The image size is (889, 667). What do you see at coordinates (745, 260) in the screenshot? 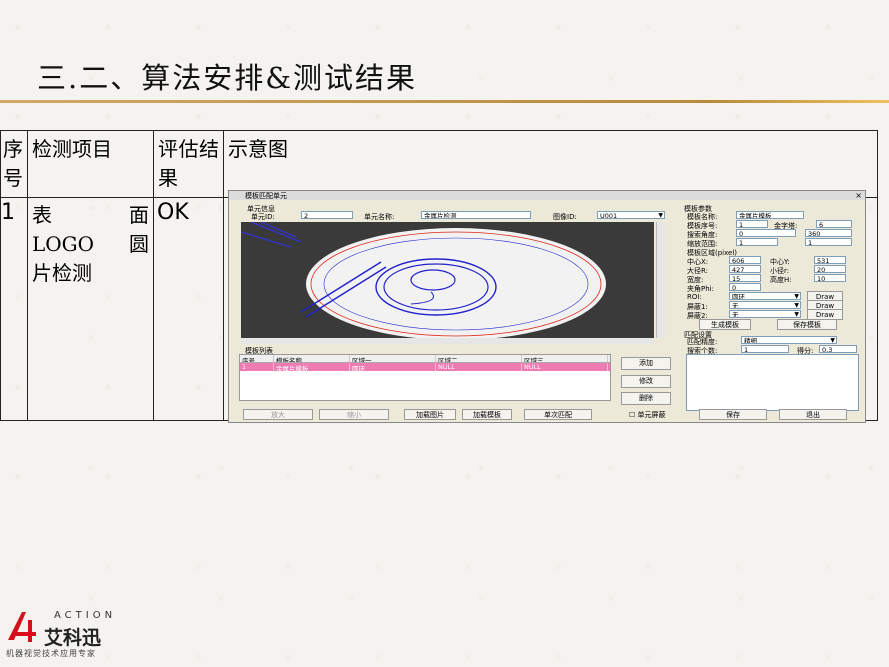
I see `center-x-field: 606` at bounding box center [745, 260].